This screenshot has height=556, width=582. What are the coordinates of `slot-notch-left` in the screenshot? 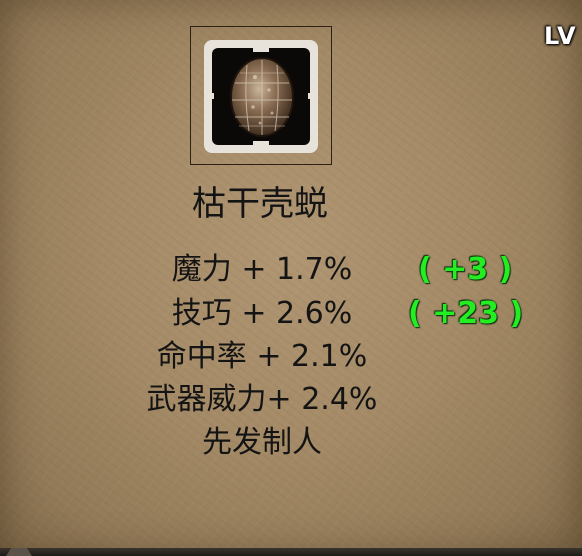 It's located at (210, 96).